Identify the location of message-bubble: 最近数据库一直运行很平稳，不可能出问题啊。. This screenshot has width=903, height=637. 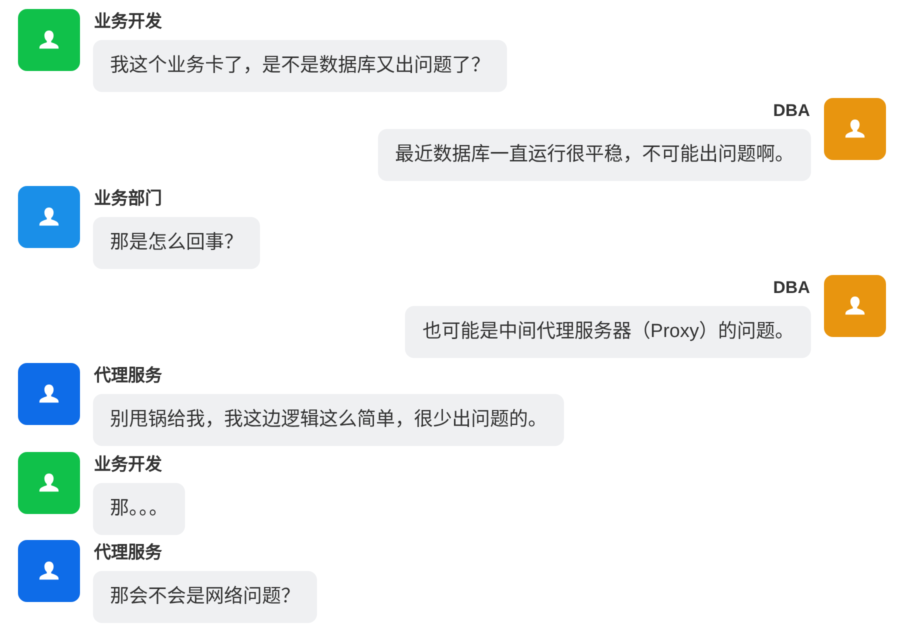
(594, 154).